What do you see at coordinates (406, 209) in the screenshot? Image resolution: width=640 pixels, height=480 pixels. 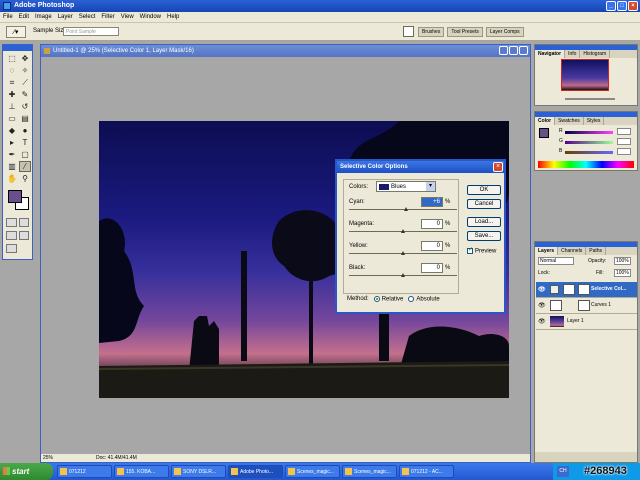 I see `cyan-slider-thumb` at bounding box center [406, 209].